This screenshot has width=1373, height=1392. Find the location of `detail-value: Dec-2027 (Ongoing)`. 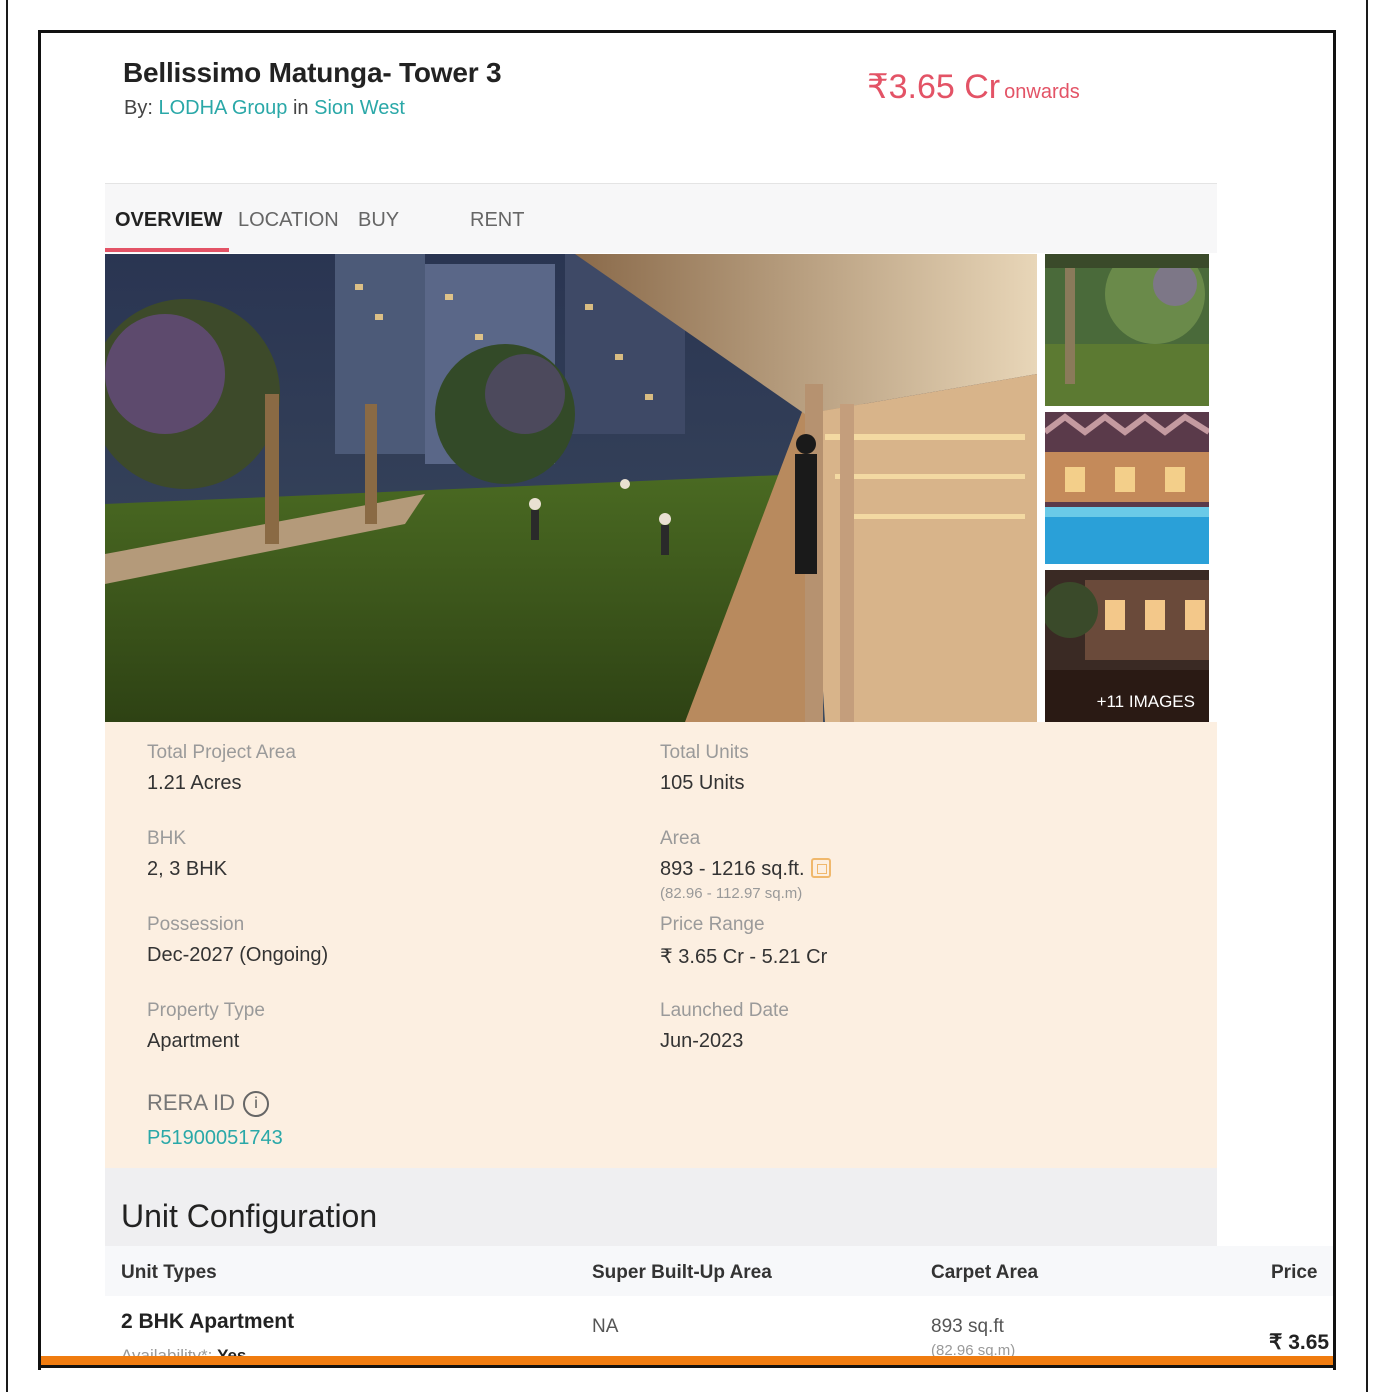

detail-value: Dec-2027 (Ongoing) is located at coordinates (238, 955).